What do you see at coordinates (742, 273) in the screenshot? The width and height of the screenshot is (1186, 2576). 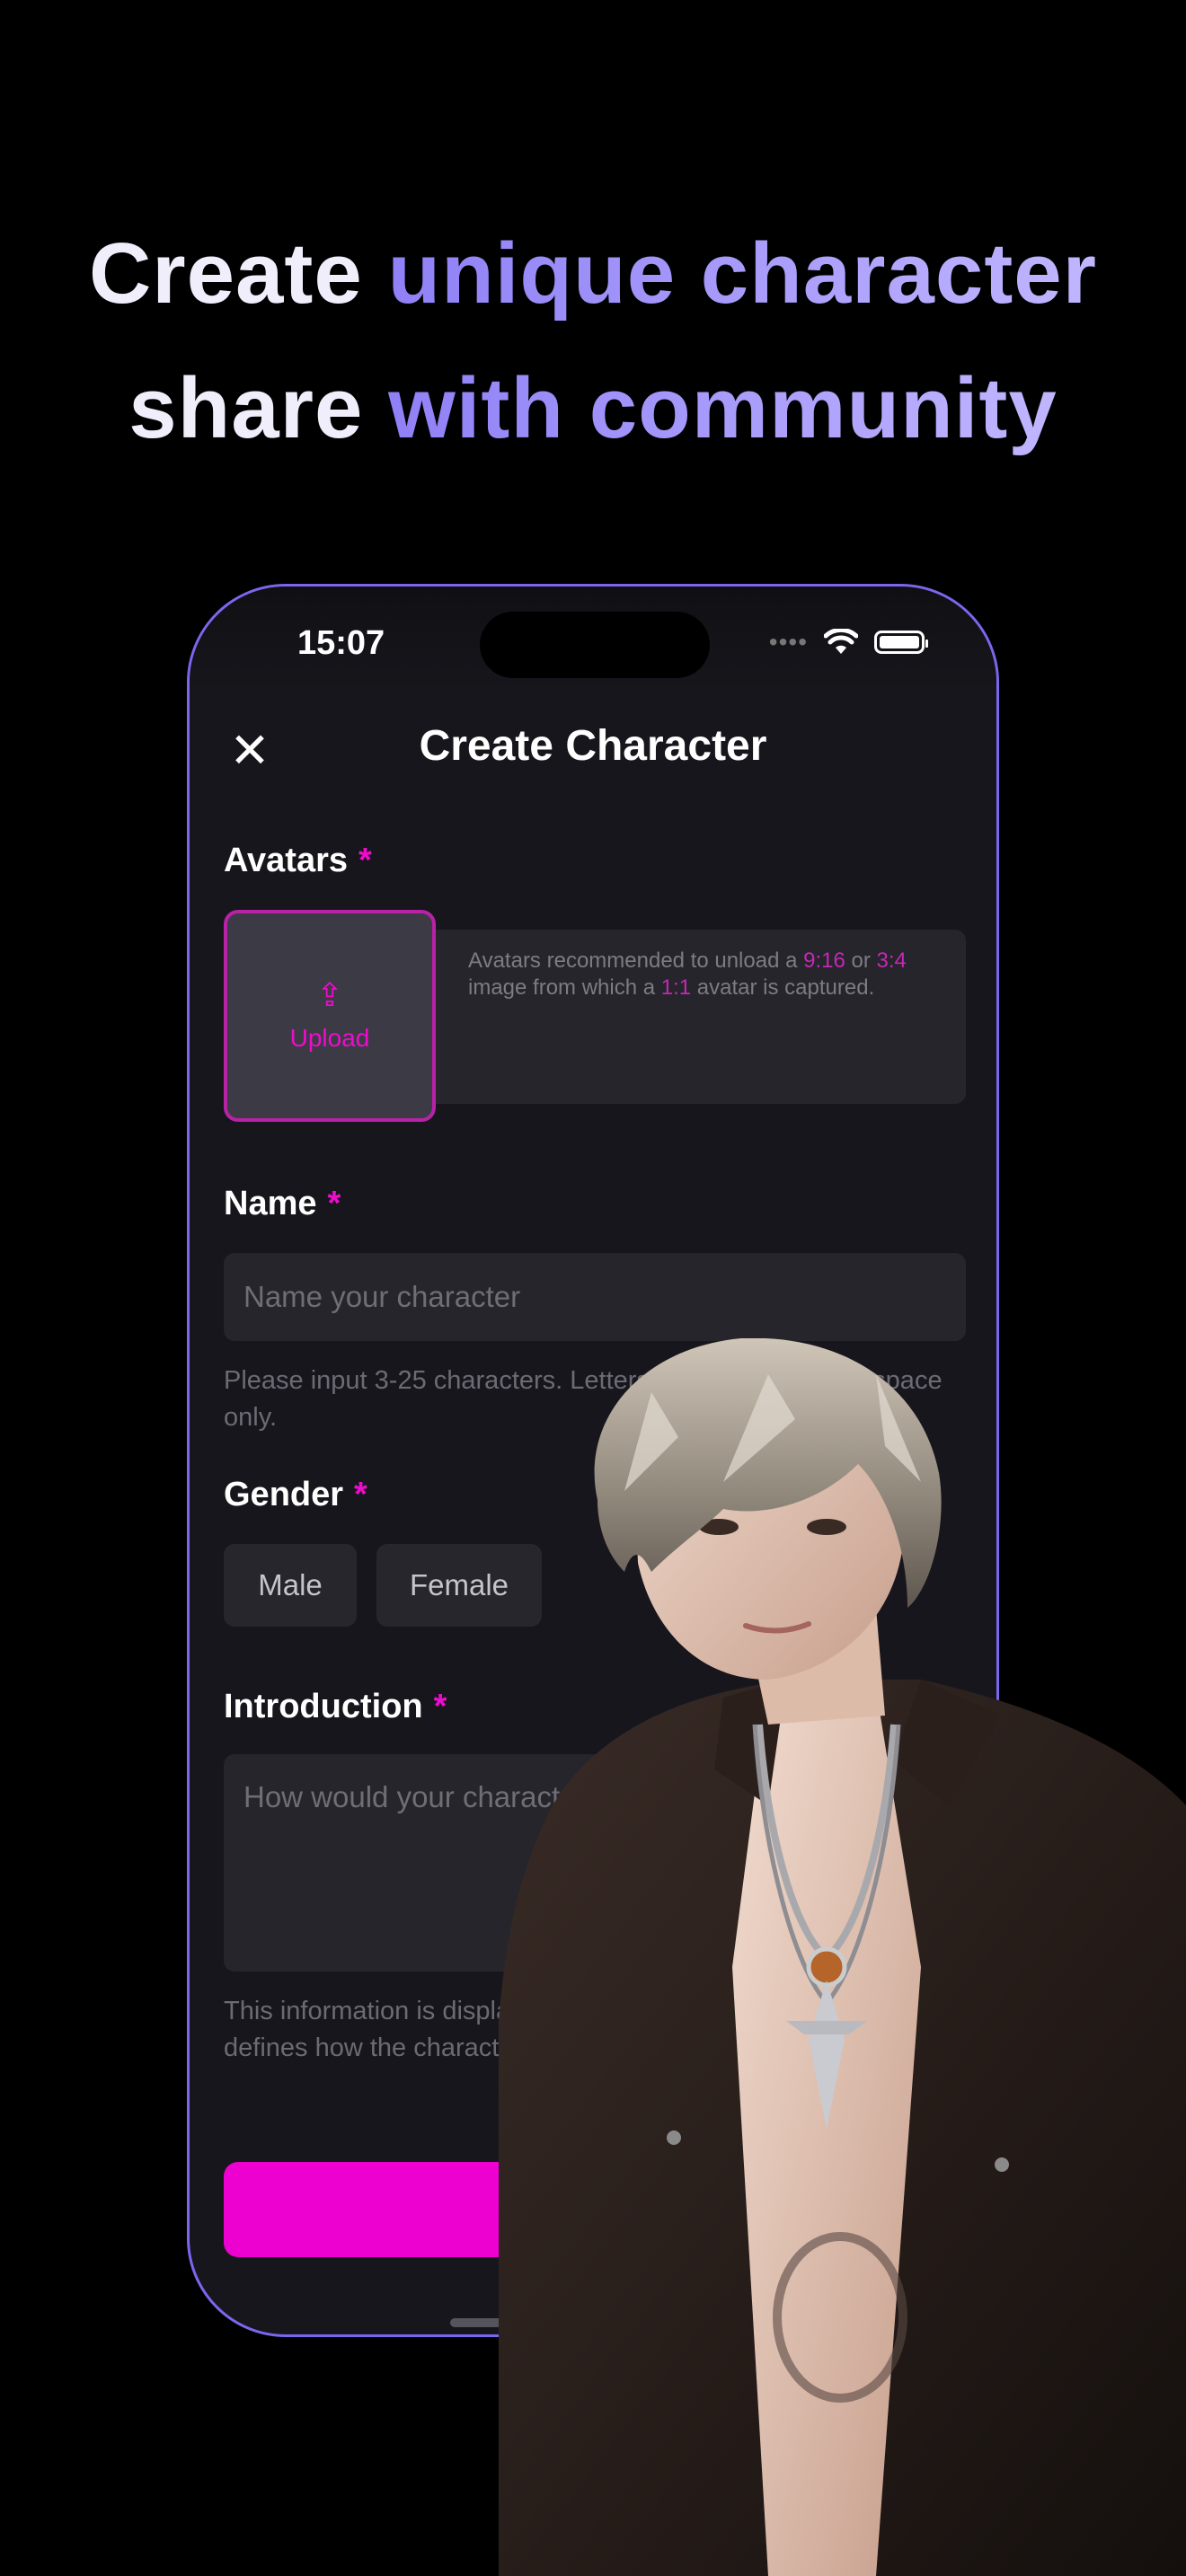 I see `headline-highlight-1: unique character` at bounding box center [742, 273].